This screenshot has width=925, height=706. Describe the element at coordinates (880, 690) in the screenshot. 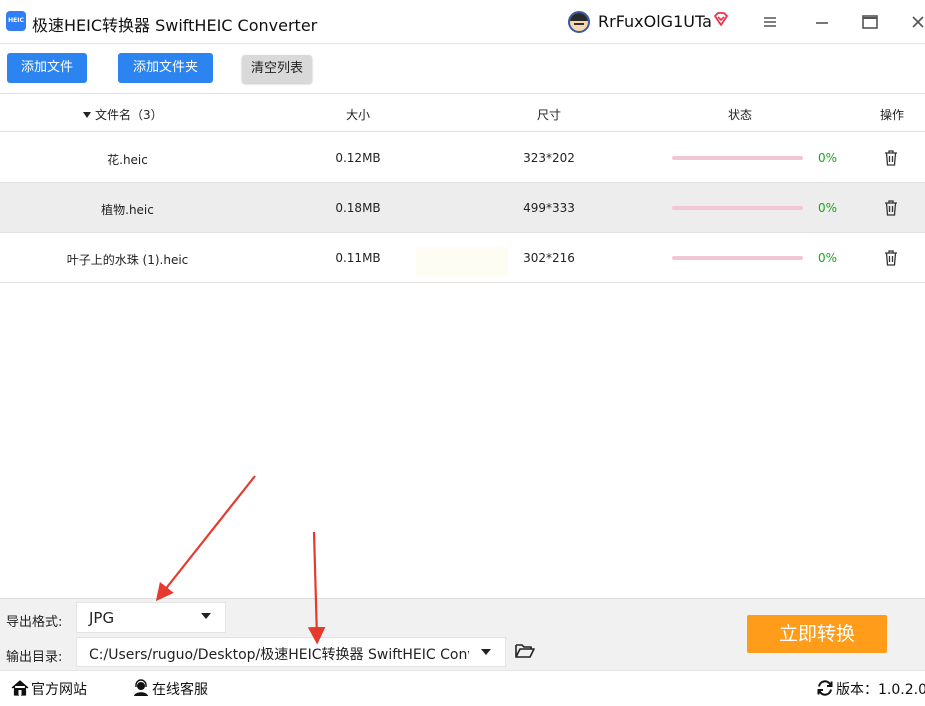

I see `version-label: 版本：1.0.2.0` at that location.